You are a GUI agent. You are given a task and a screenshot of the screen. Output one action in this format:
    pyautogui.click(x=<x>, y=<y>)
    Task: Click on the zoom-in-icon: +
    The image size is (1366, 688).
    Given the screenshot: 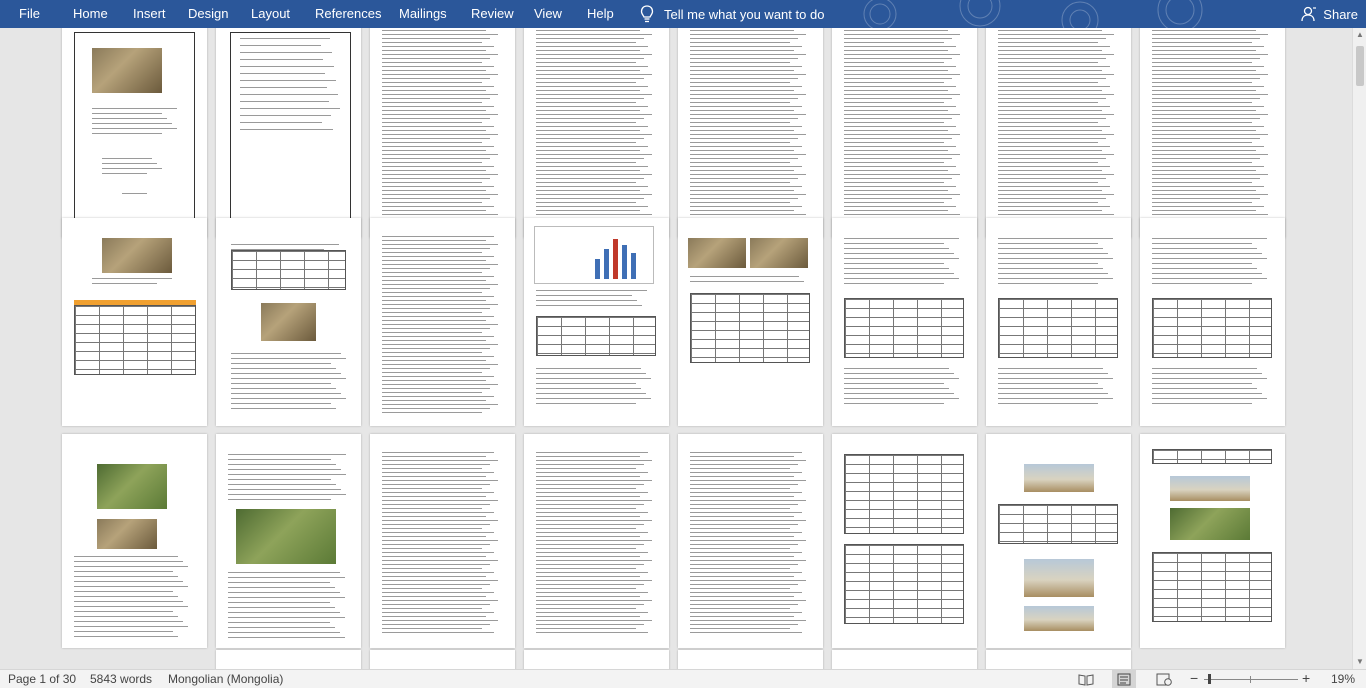 What is the action you would take?
    pyautogui.click(x=1306, y=678)
    